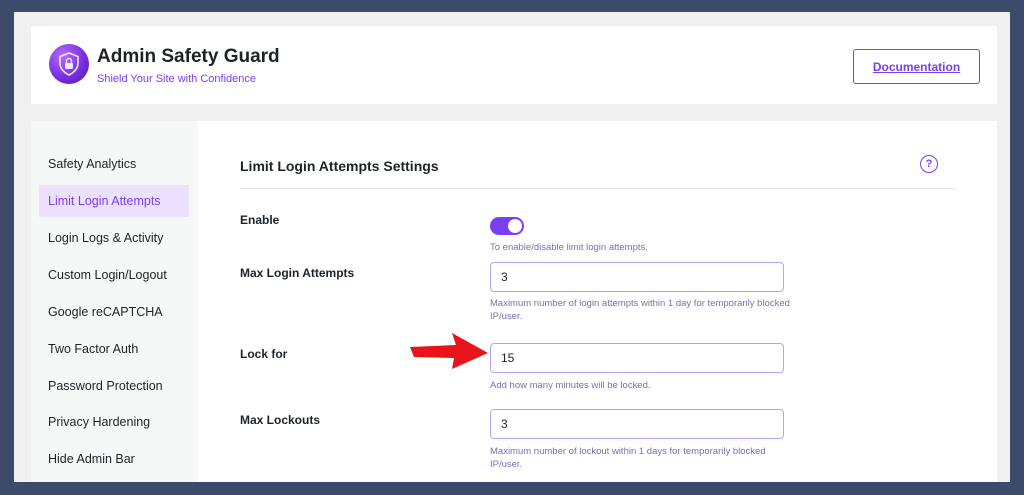 The image size is (1024, 495). Describe the element at coordinates (176, 79) in the screenshot. I see `app-subtitle: Shield Your Site with Confidence` at that location.